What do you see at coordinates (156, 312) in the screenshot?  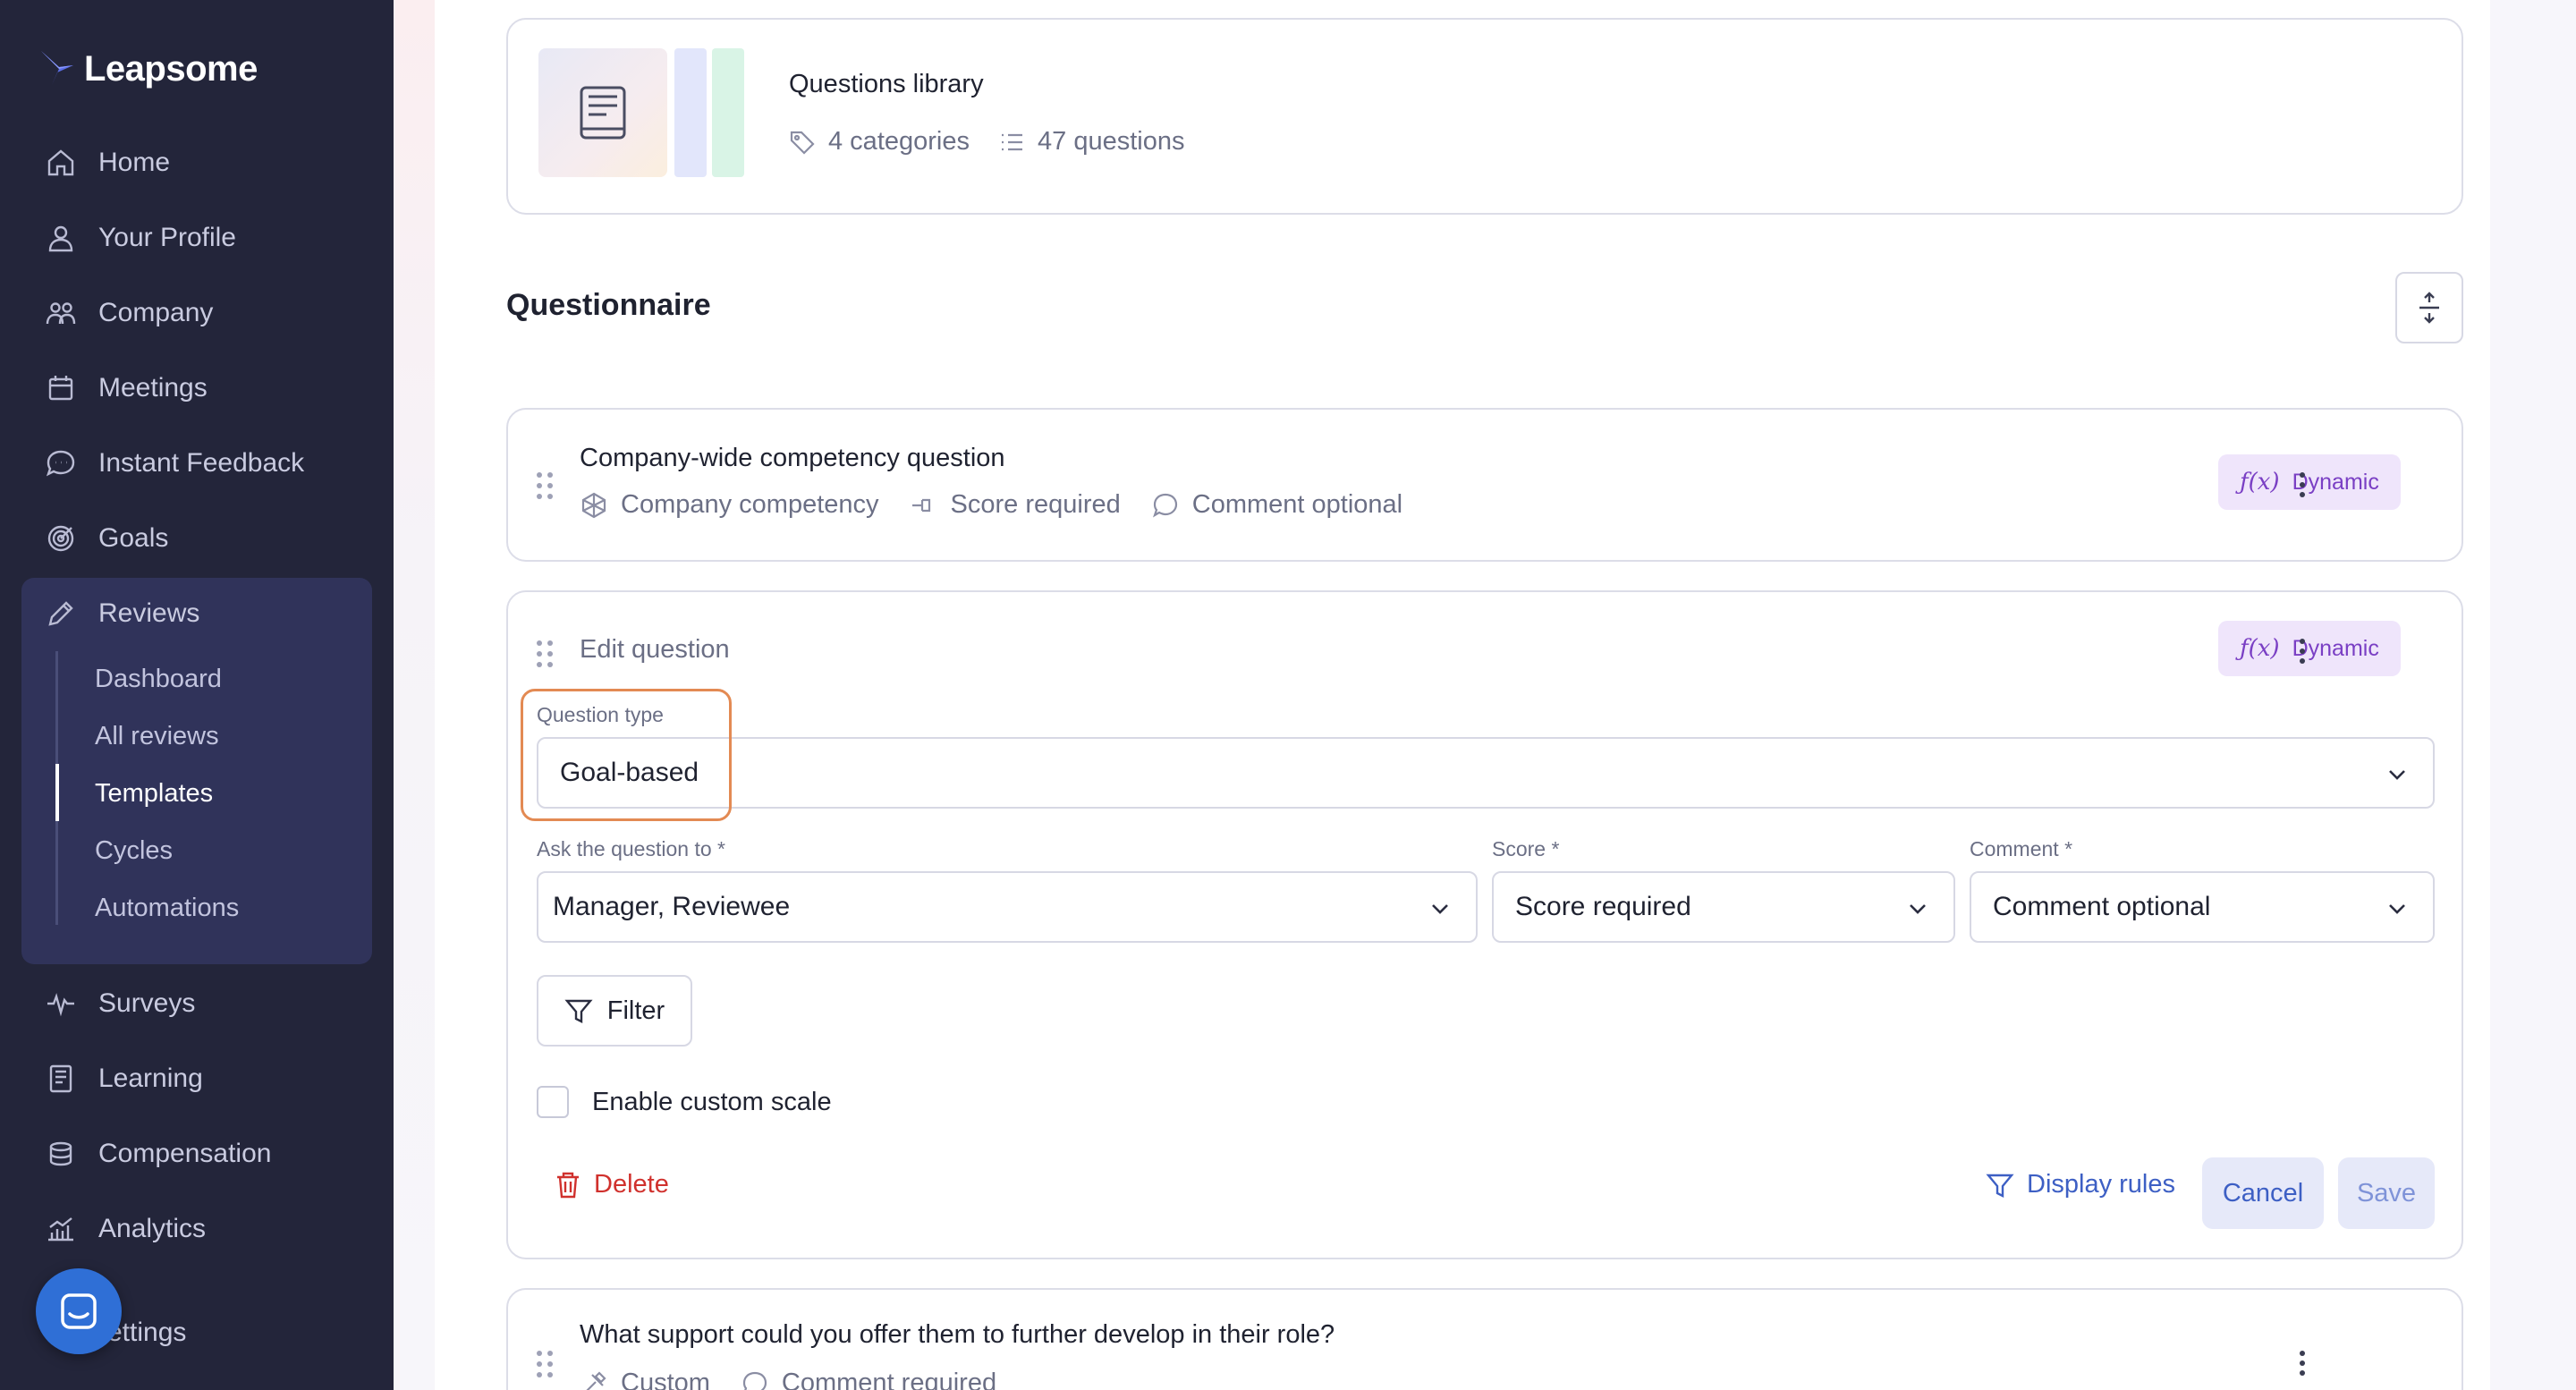 I see `sidebar-item-label: Company` at bounding box center [156, 312].